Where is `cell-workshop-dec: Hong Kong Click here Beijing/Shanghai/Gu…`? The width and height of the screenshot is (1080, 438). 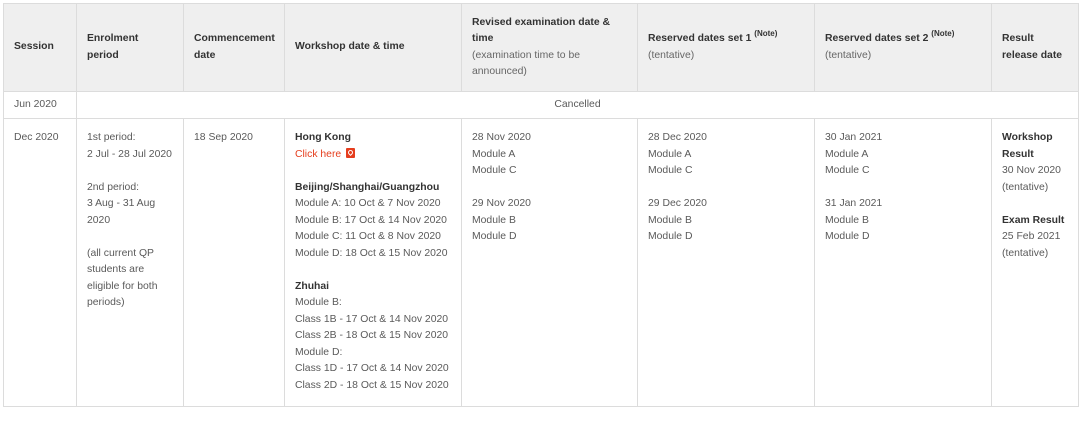 cell-workshop-dec: Hong Kong Click here Beijing/Shanghai/Gu… is located at coordinates (373, 262).